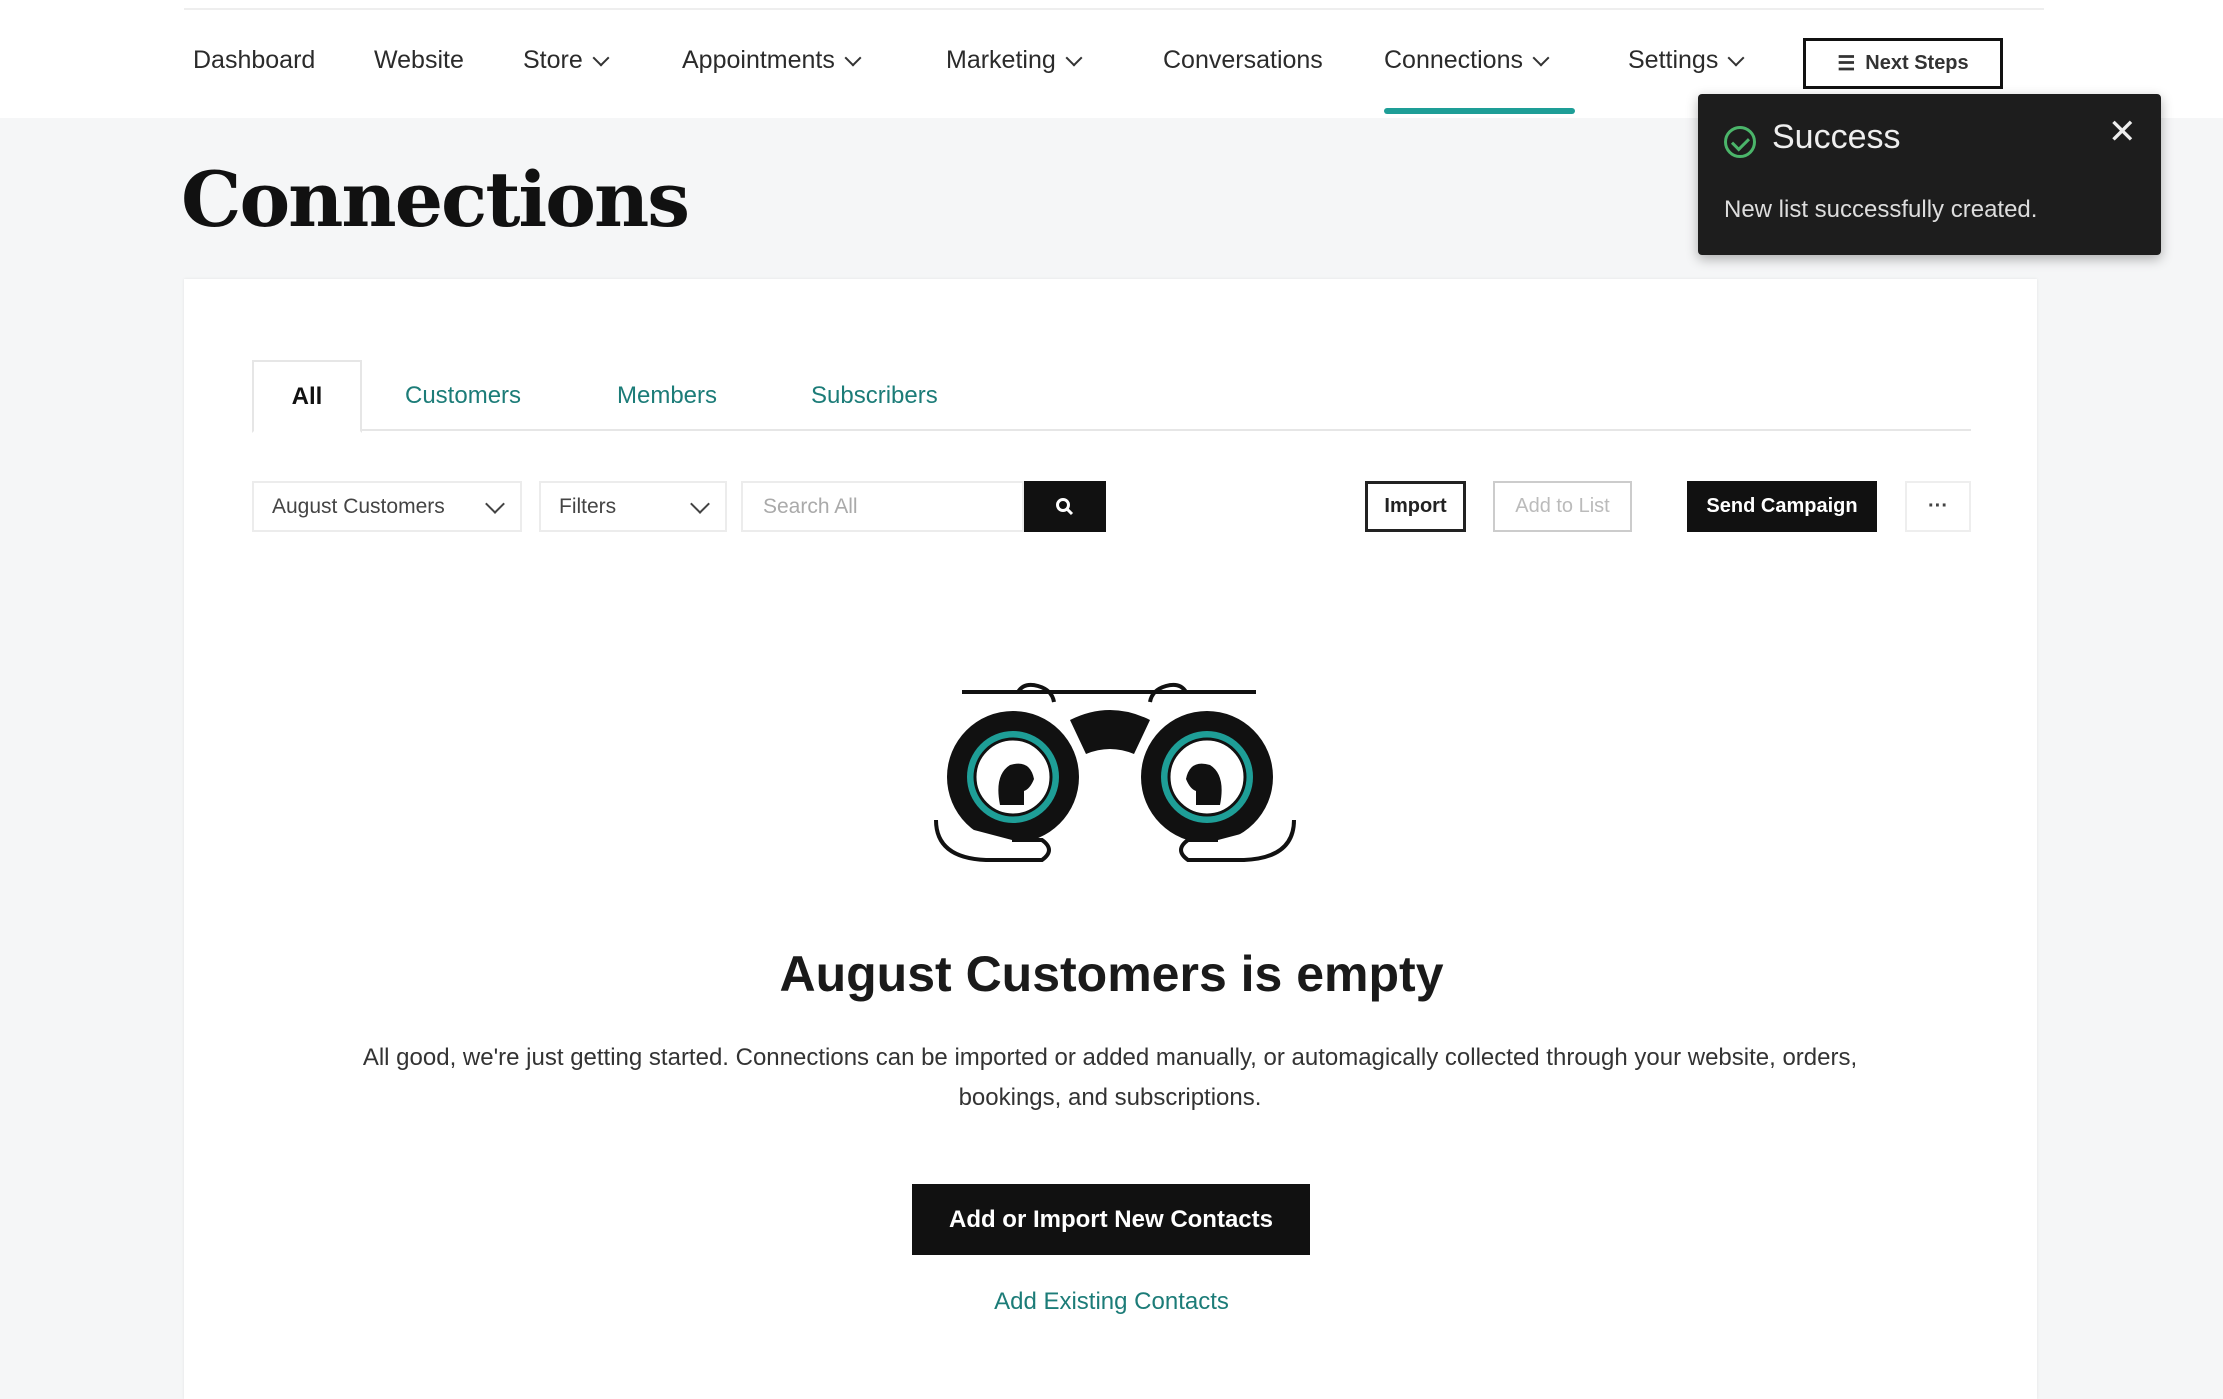 Image resolution: width=2223 pixels, height=1399 pixels. I want to click on nav-settings: Settings, so click(1686, 60).